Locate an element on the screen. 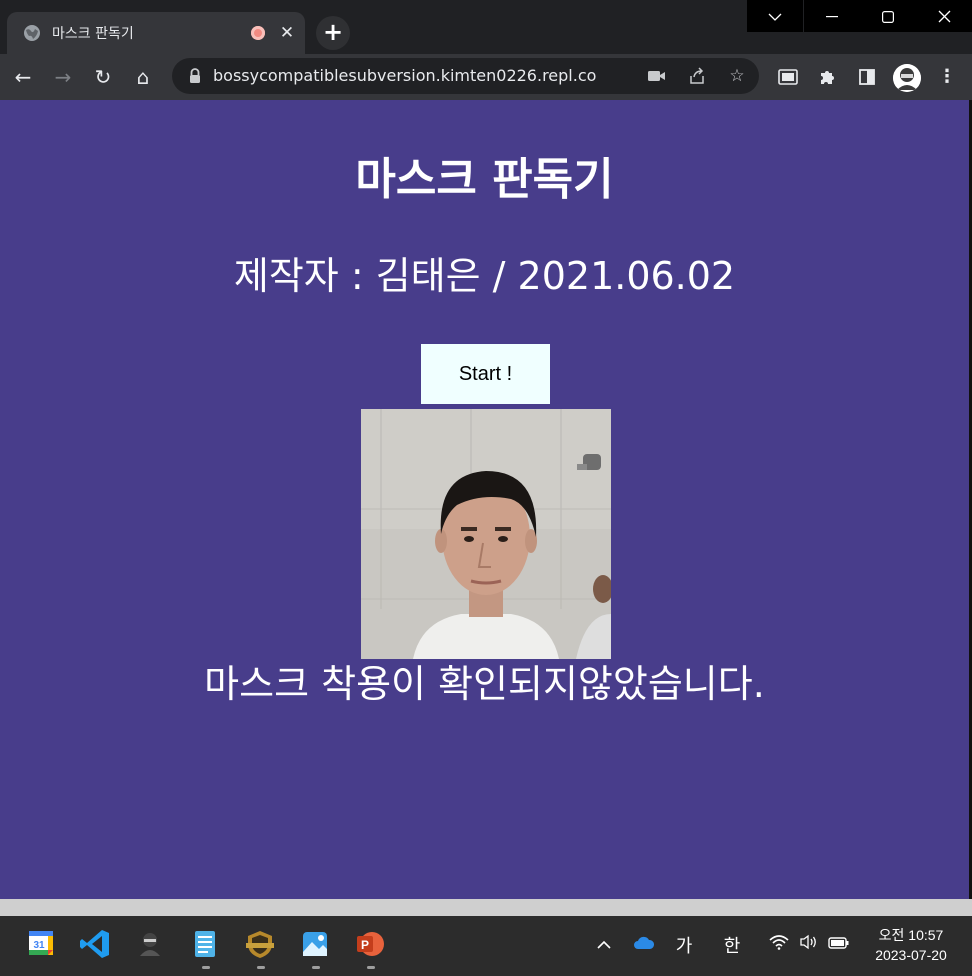 Image resolution: width=972 pixels, height=976 pixels. powerpoint-icon: P is located at coordinates (370, 944).